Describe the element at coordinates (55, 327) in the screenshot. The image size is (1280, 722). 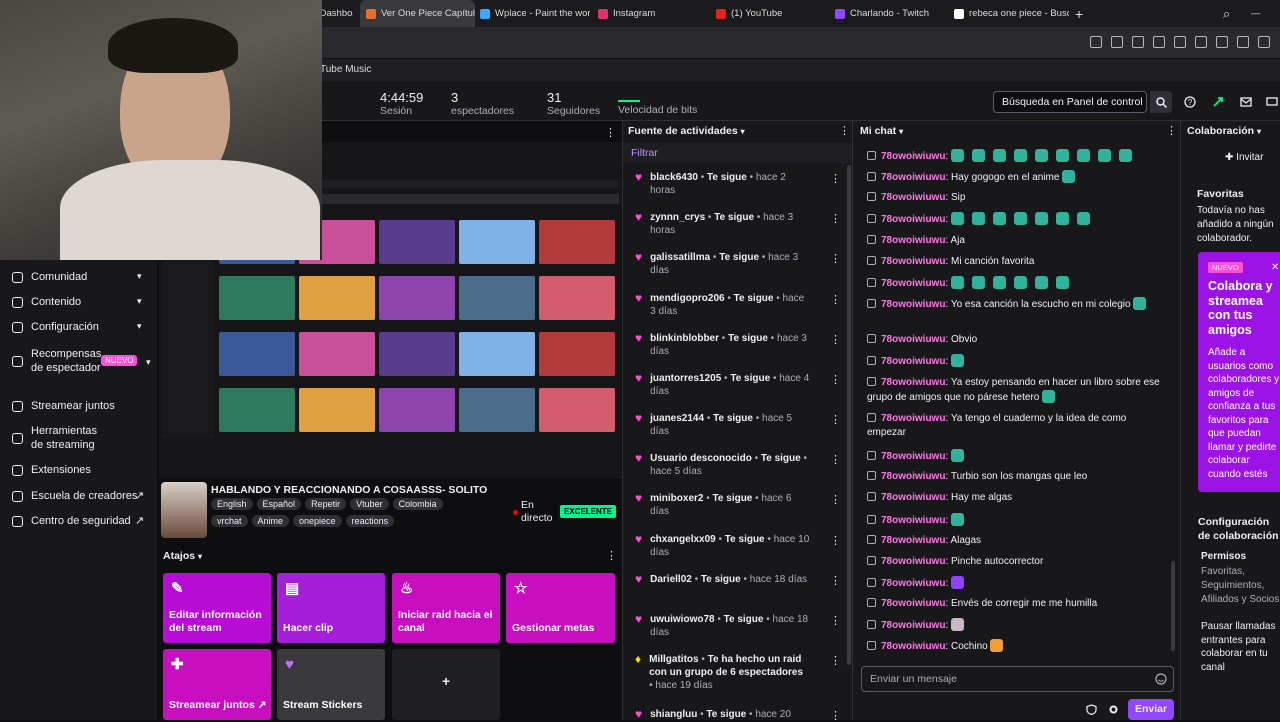
I see `sidebar-item: Configuración` at that location.